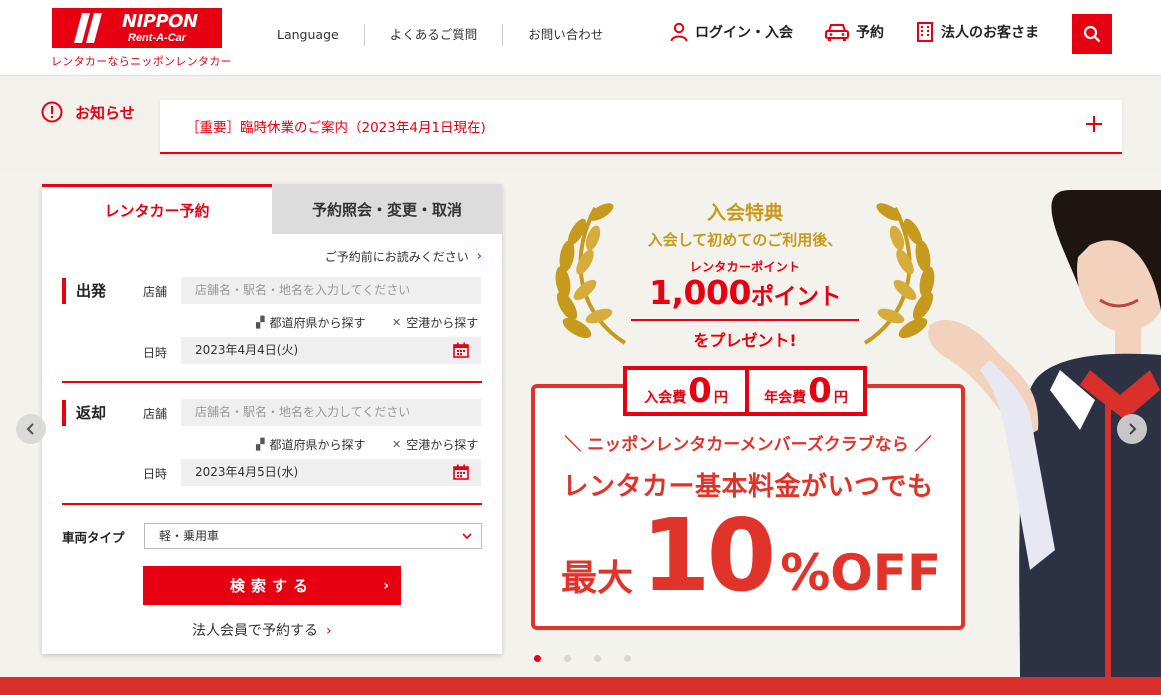 Image resolution: width=1161 pixels, height=695 pixels. What do you see at coordinates (317, 445) in the screenshot?
I see `return-prefecture-label: 都道府県から探す` at bounding box center [317, 445].